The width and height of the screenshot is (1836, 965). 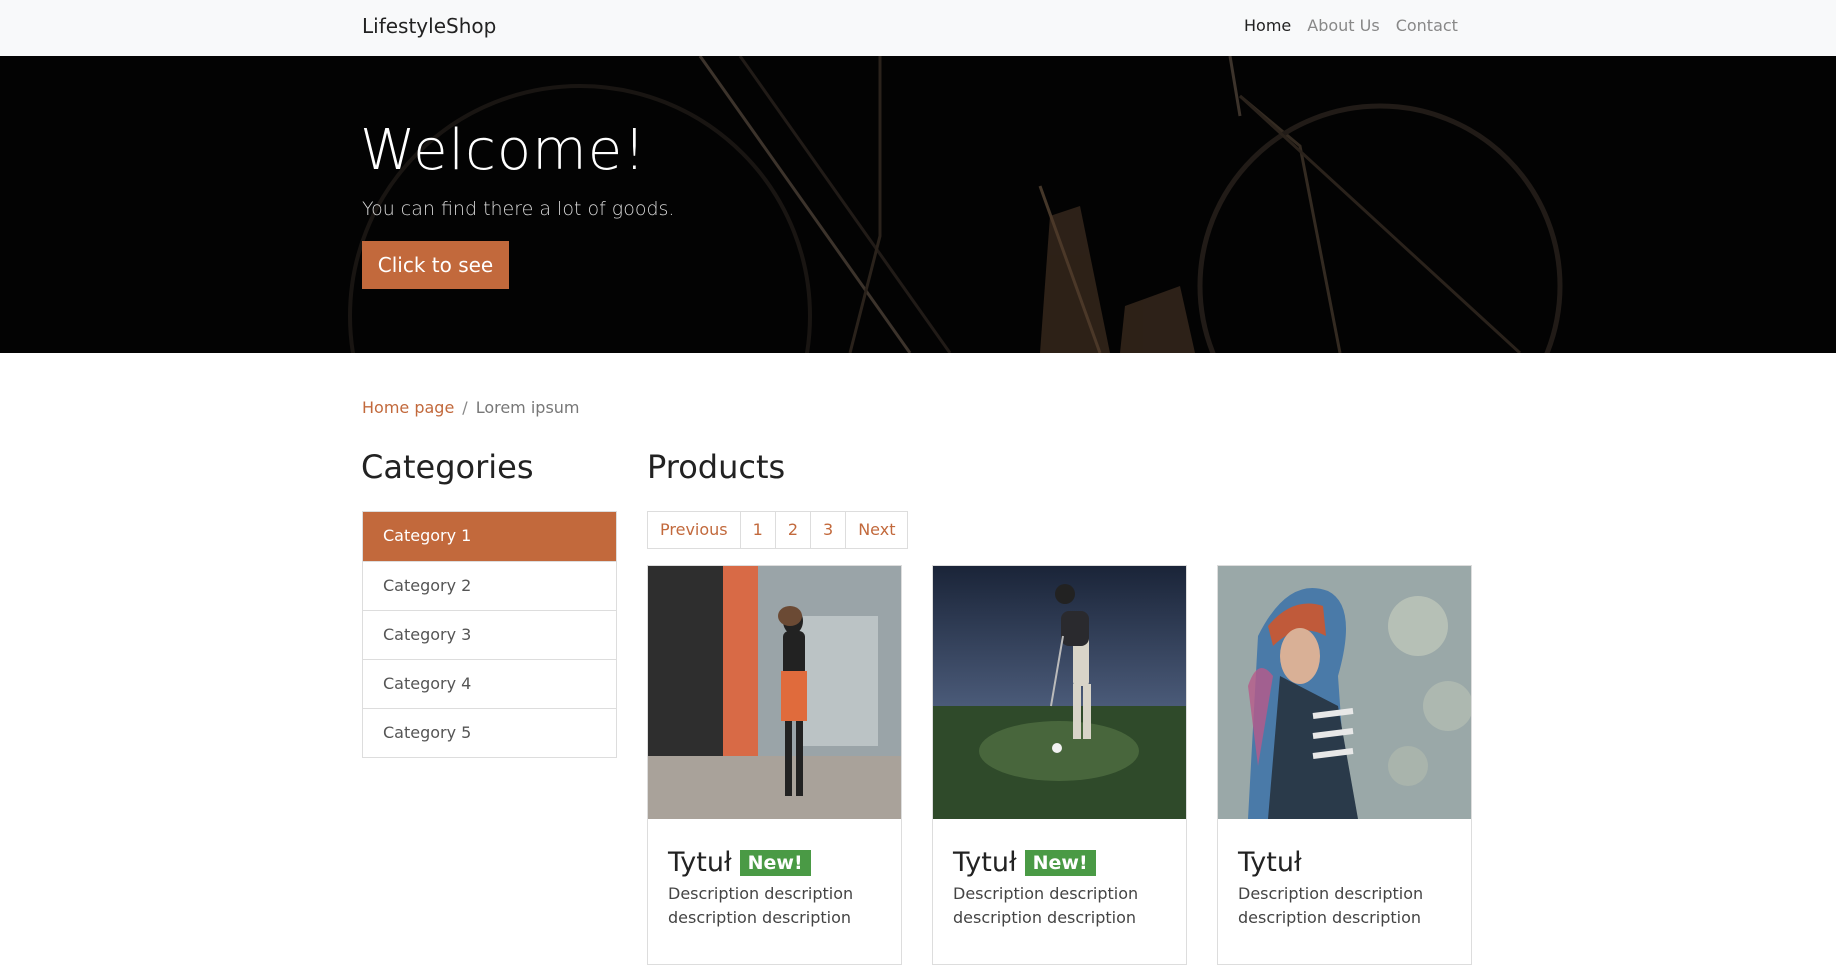 I want to click on brand-logo: LifestyleShop, so click(x=429, y=26).